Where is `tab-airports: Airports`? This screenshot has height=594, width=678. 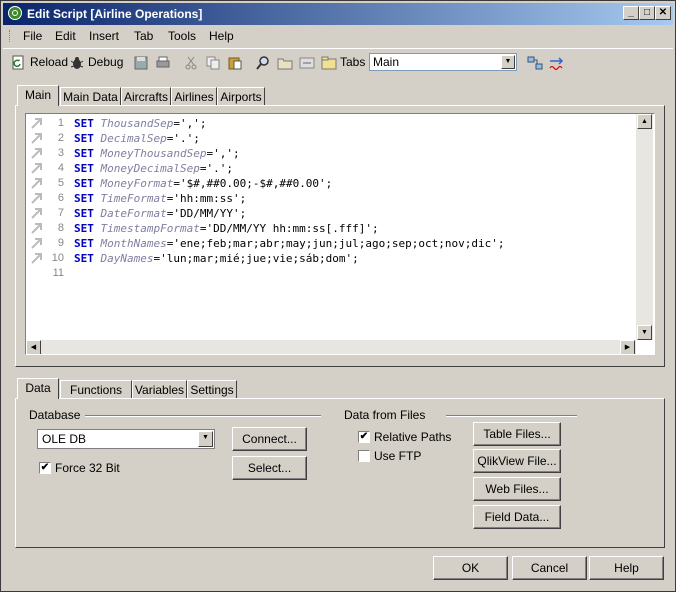
tab-airports: Airports is located at coordinates (241, 96).